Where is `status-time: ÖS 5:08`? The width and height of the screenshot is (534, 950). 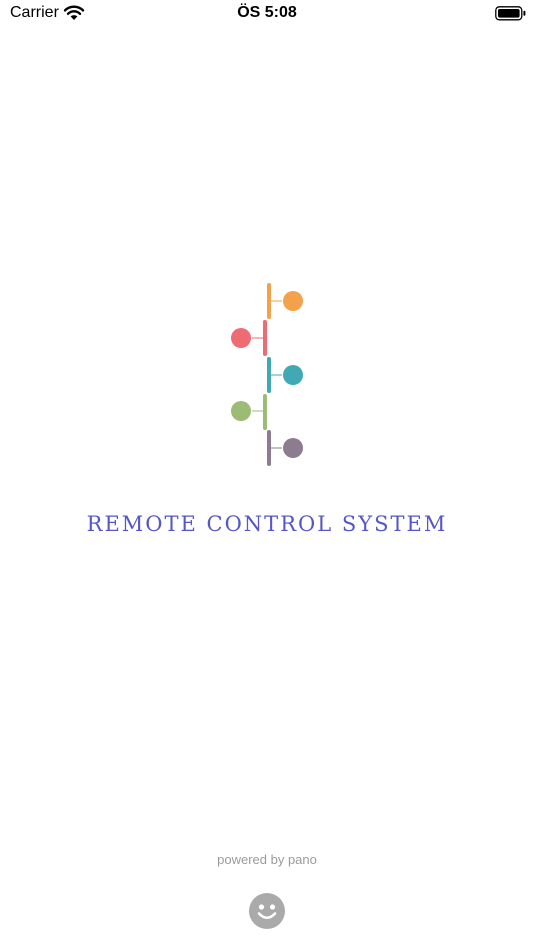 status-time: ÖS 5:08 is located at coordinates (267, 12).